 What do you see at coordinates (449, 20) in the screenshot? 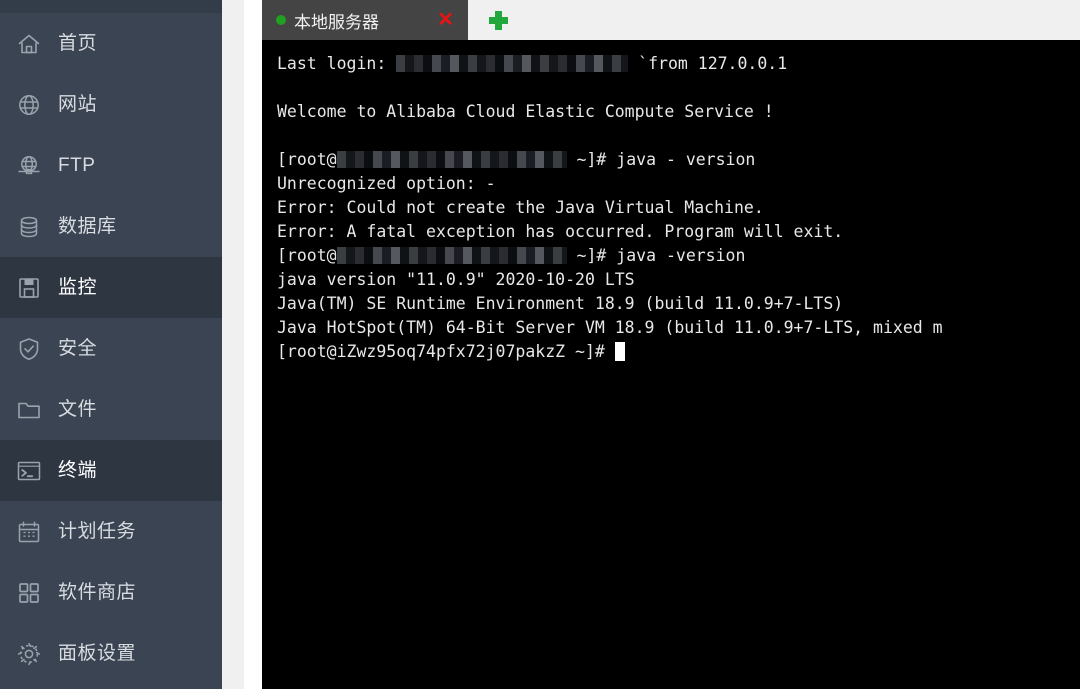
I see `close-icon: ✕` at bounding box center [449, 20].